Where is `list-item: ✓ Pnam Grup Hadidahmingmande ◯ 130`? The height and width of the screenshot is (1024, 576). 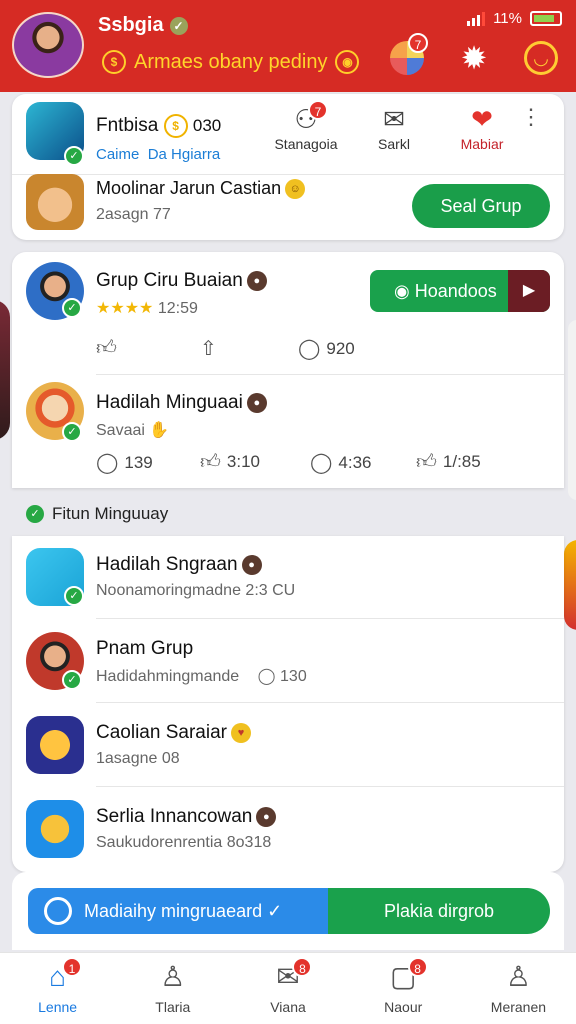
list-item: ✓ Pnam Grup Hadidahmingmande ◯ 130 is located at coordinates (288, 661).